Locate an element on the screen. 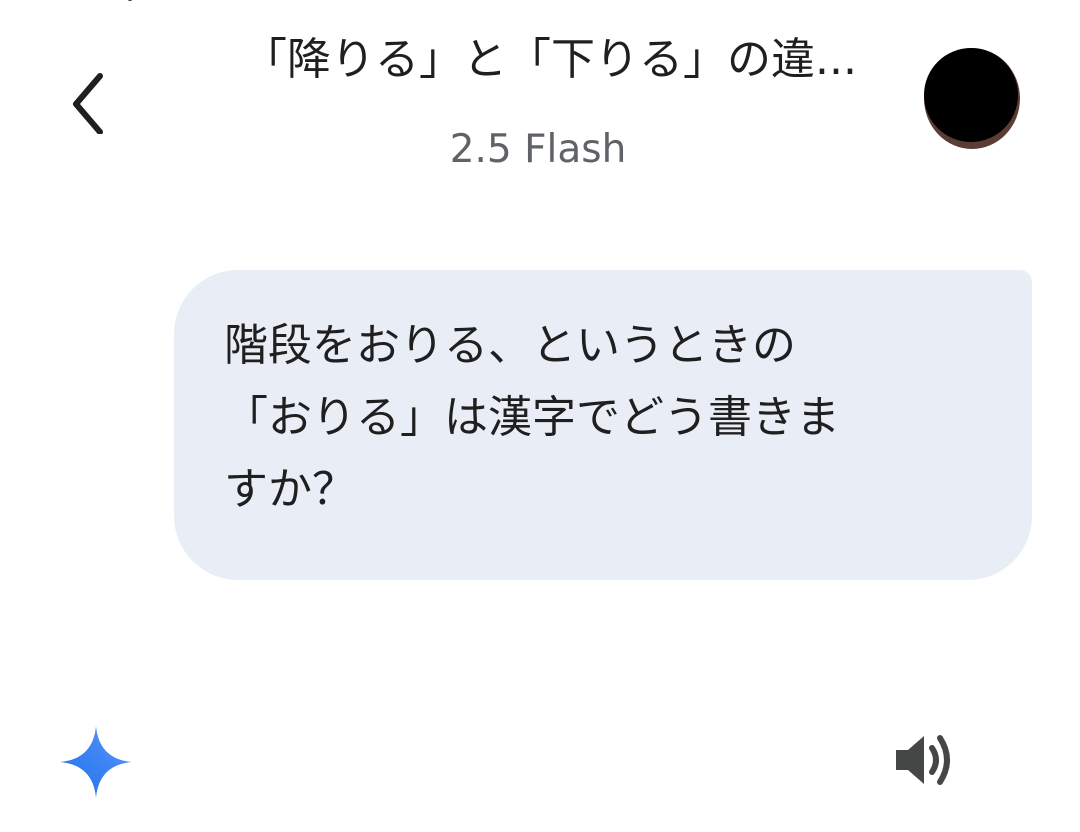 The image size is (1080, 832). avatar-image is located at coordinates (971, 95).